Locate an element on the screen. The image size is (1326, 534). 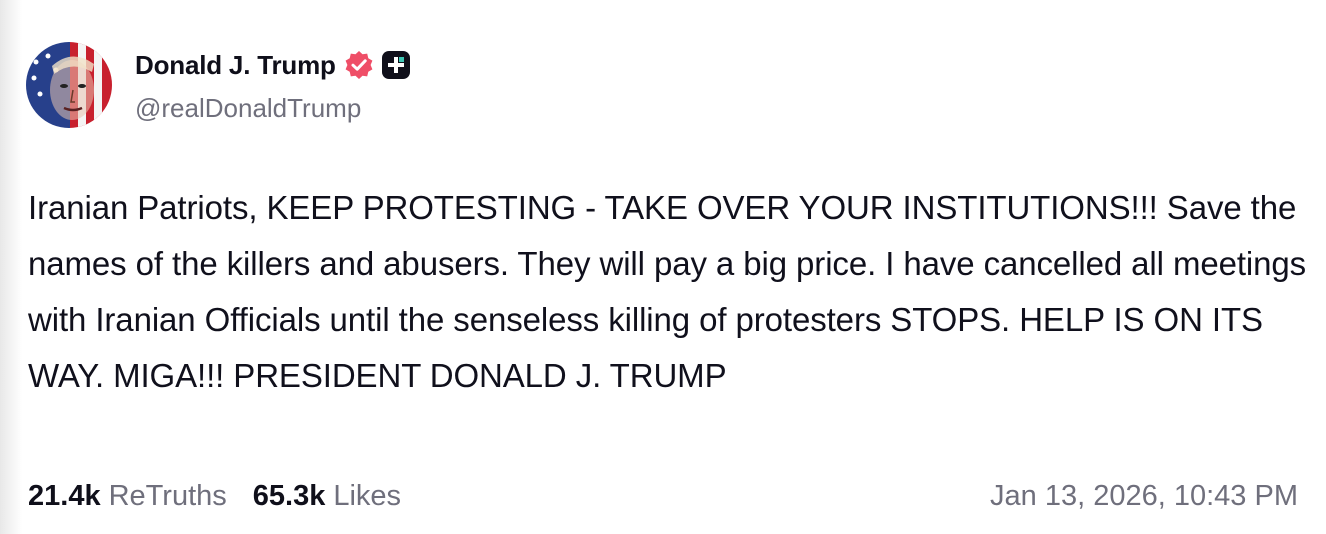
avatar-image is located at coordinates (69, 85).